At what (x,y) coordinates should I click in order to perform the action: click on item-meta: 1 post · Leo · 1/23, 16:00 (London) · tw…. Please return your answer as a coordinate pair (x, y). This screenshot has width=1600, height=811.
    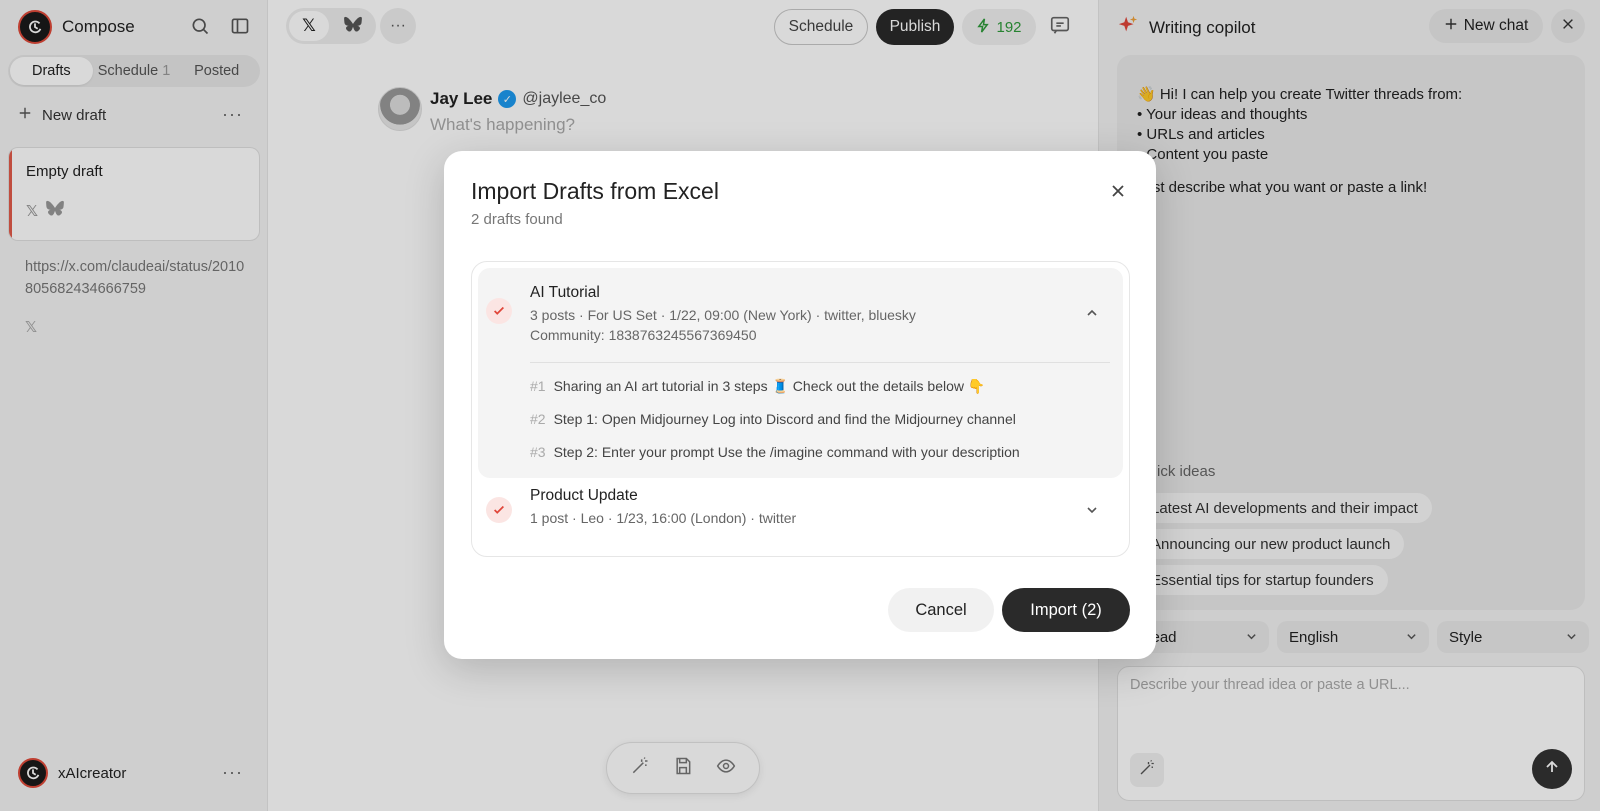
    Looking at the image, I should click on (663, 518).